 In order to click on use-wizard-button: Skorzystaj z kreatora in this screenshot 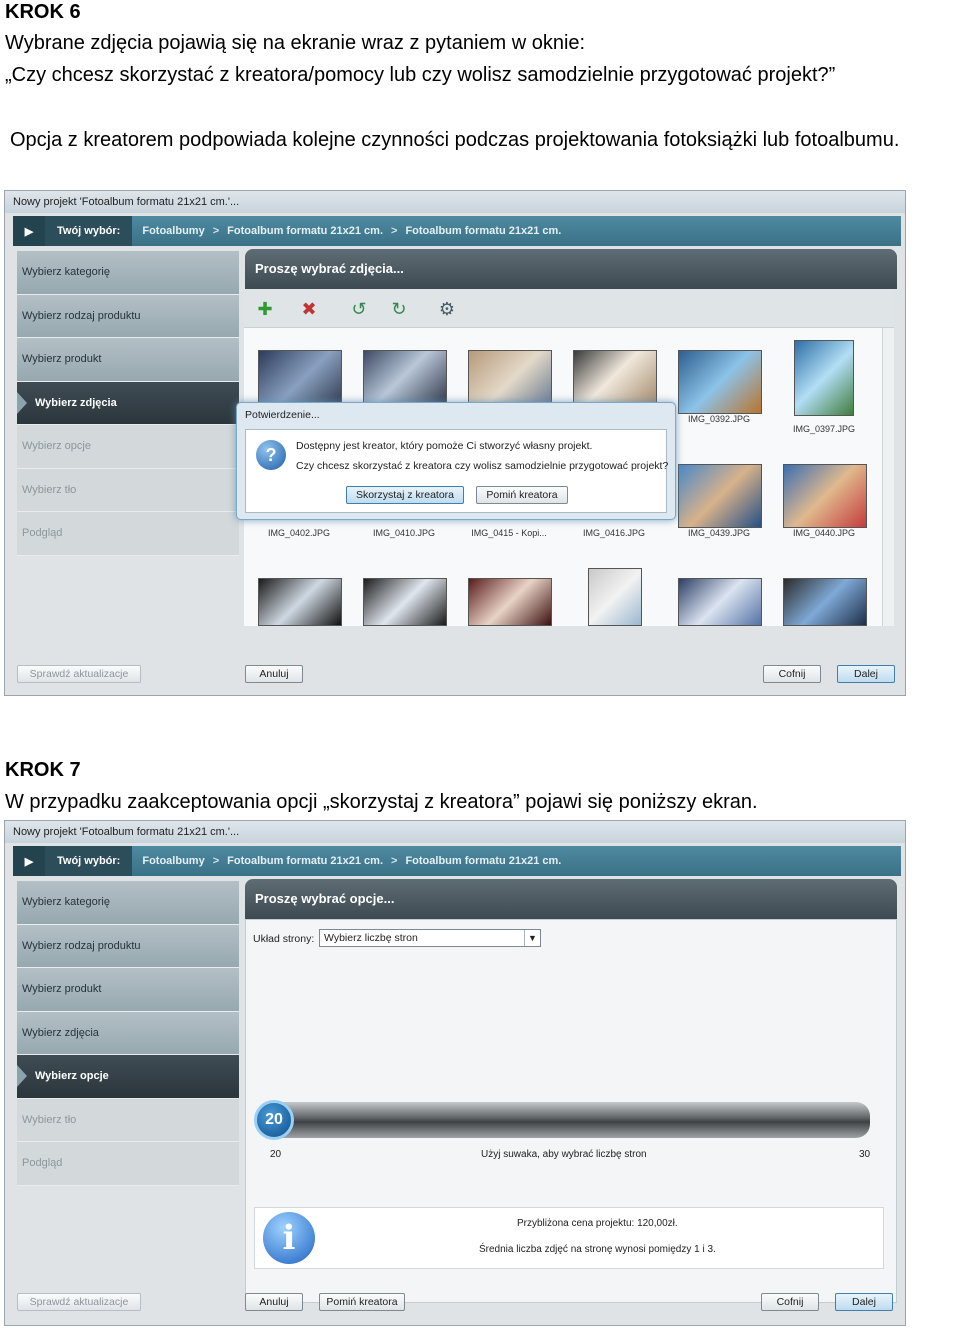, I will do `click(405, 495)`.